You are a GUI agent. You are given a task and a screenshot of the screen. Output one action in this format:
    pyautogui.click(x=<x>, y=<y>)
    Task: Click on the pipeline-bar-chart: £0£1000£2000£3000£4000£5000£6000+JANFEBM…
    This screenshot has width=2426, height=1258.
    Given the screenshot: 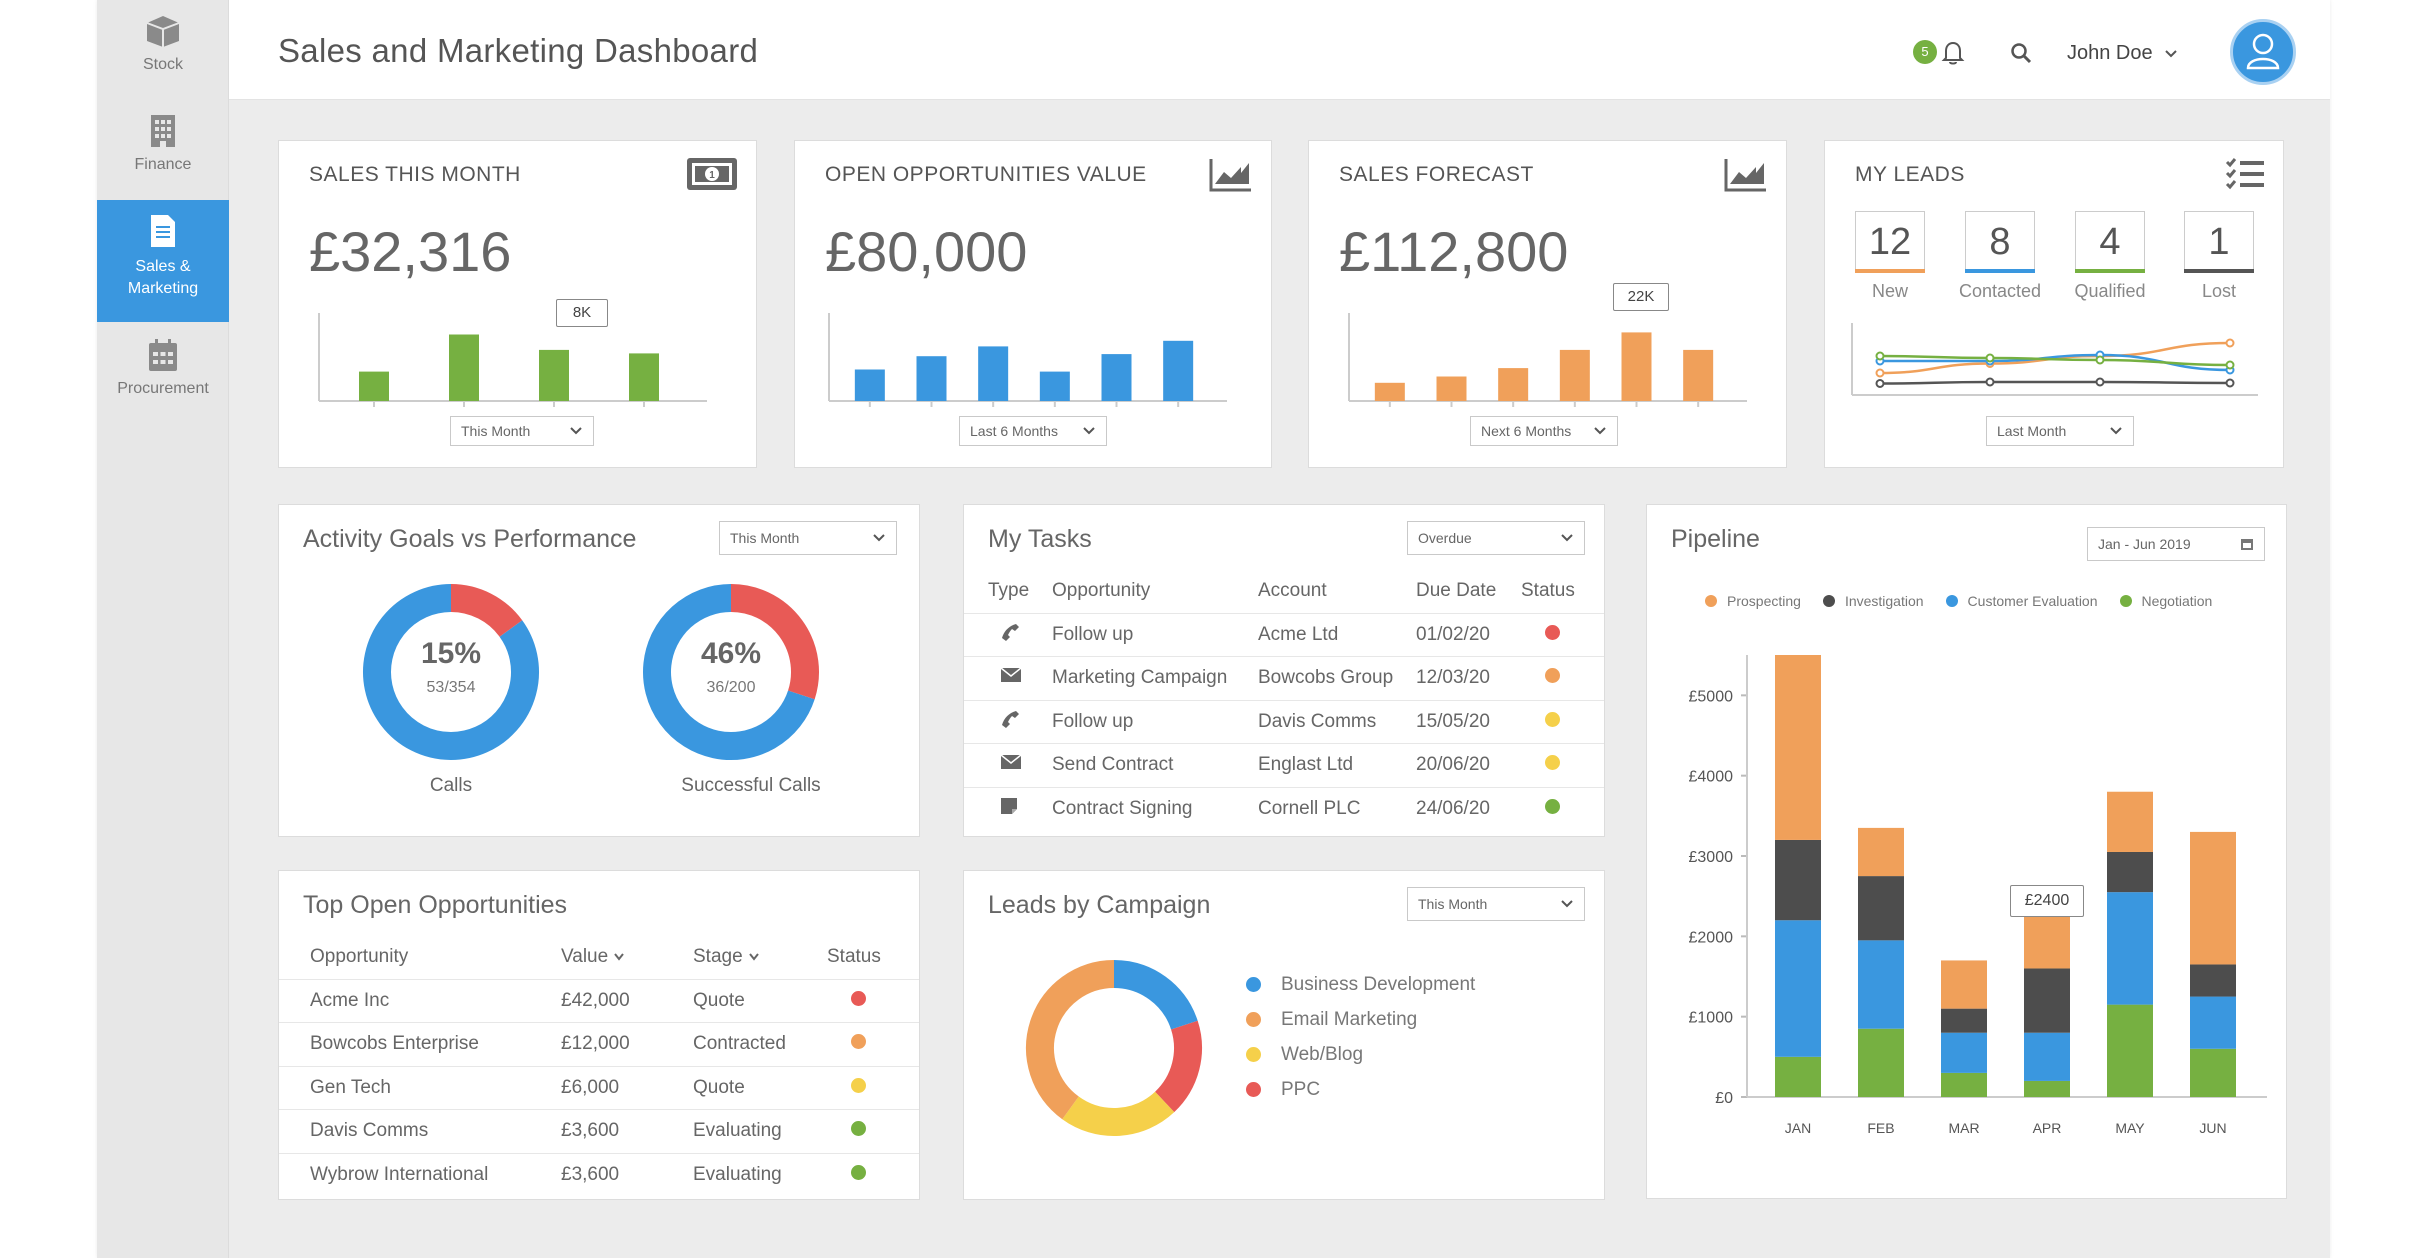 What is the action you would take?
    pyautogui.click(x=1978, y=895)
    